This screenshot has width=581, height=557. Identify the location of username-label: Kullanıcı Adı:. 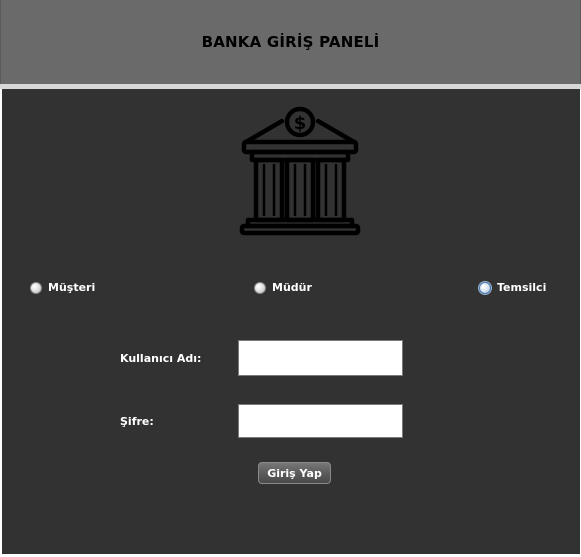
(161, 358).